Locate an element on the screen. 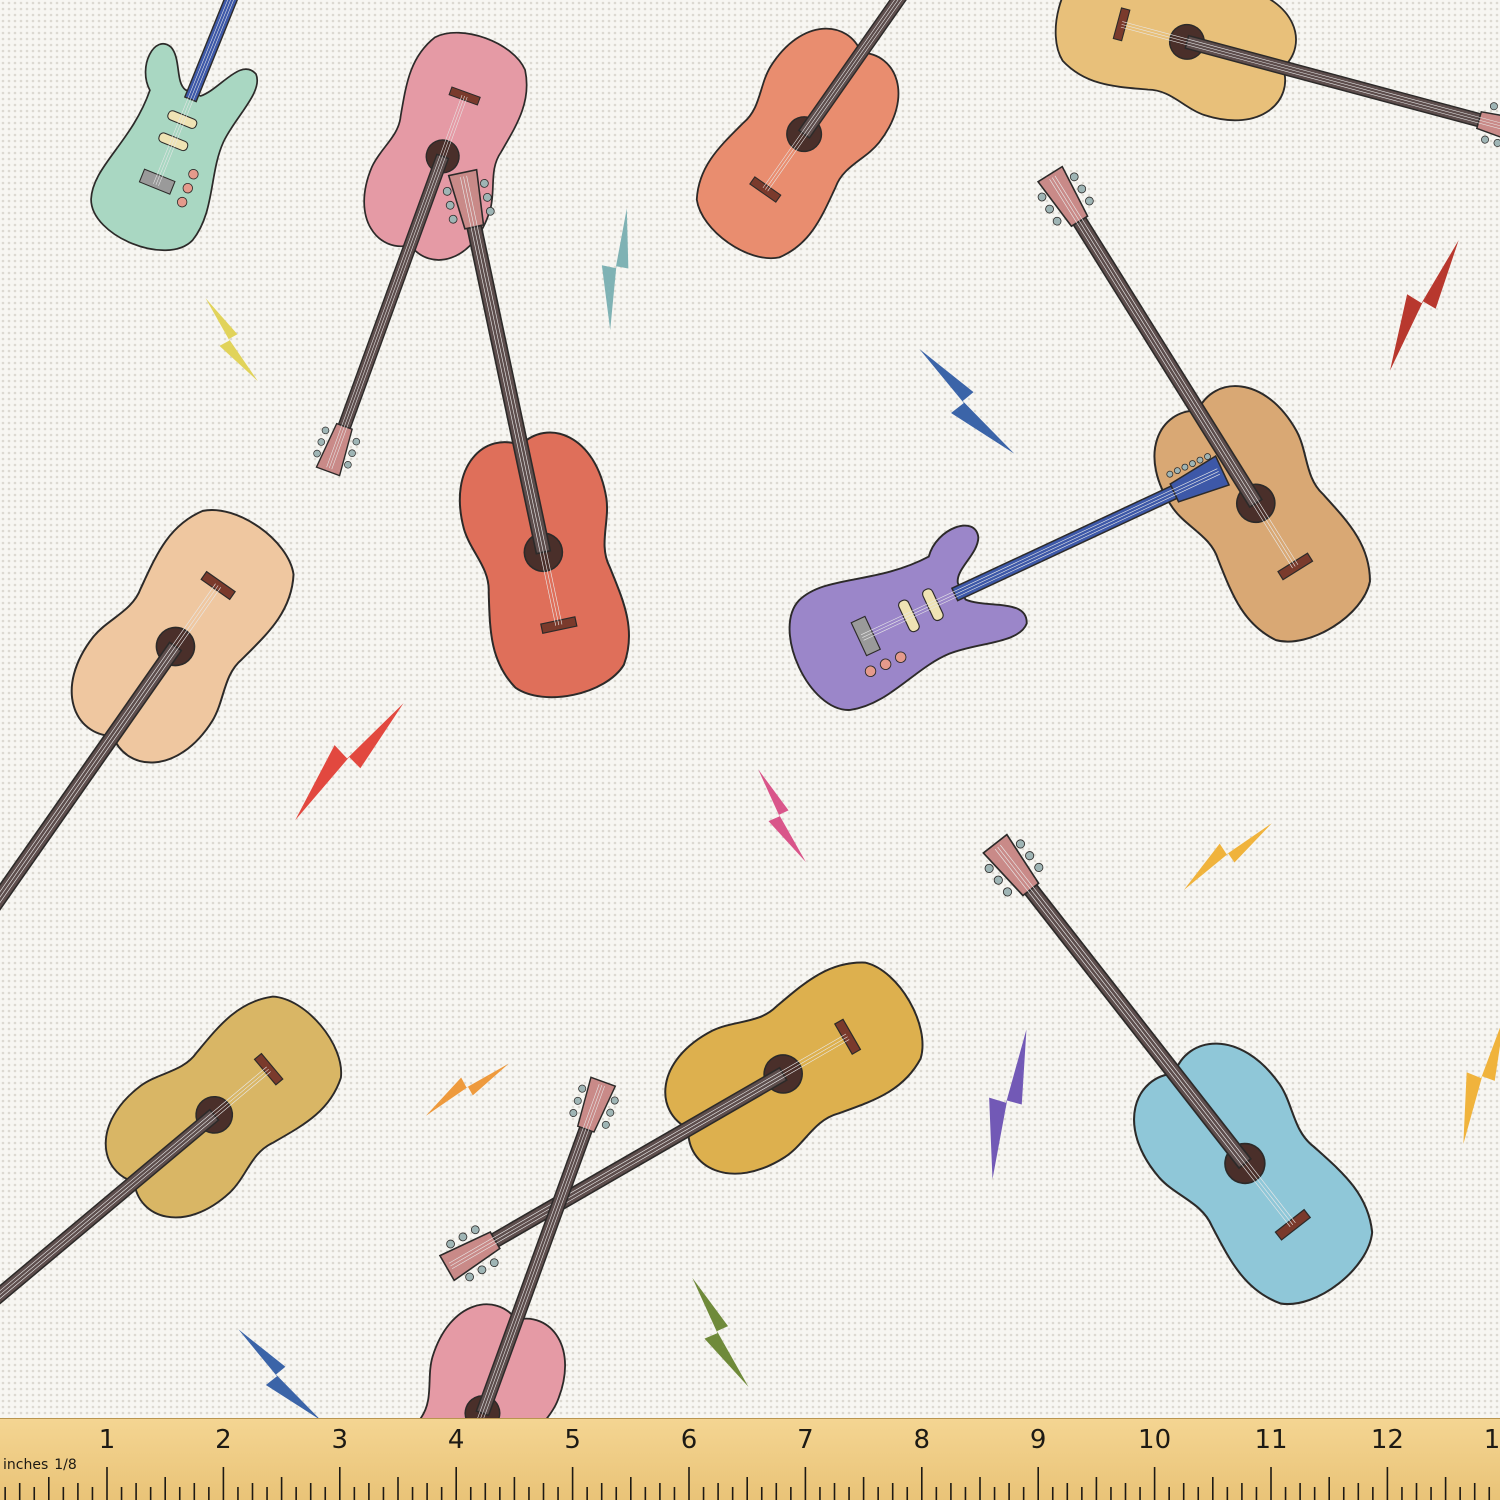 Image resolution: width=1500 pixels, height=1500 pixels. measuring-ruler: inches 1/8 1 2 3 4 5 6 7 8 9 10 11 12 1 is located at coordinates (750, 1459).